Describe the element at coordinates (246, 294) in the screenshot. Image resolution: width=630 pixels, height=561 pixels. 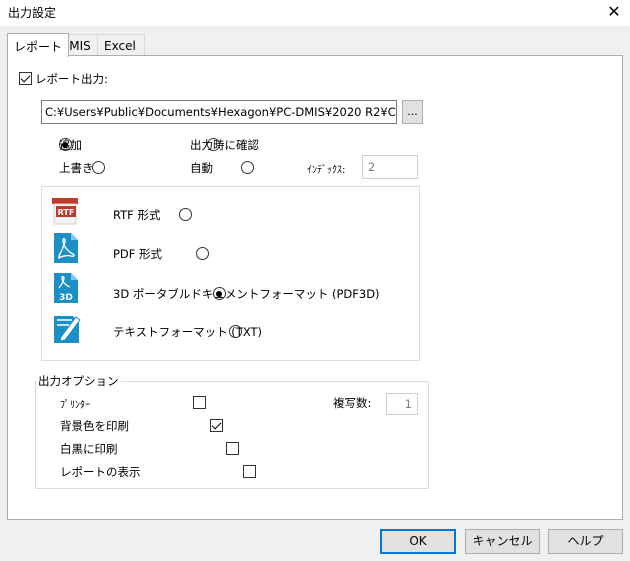
I see `pdf3d-label: 3D ポータブルドキュメントフォーマット (PDF3D)` at that location.